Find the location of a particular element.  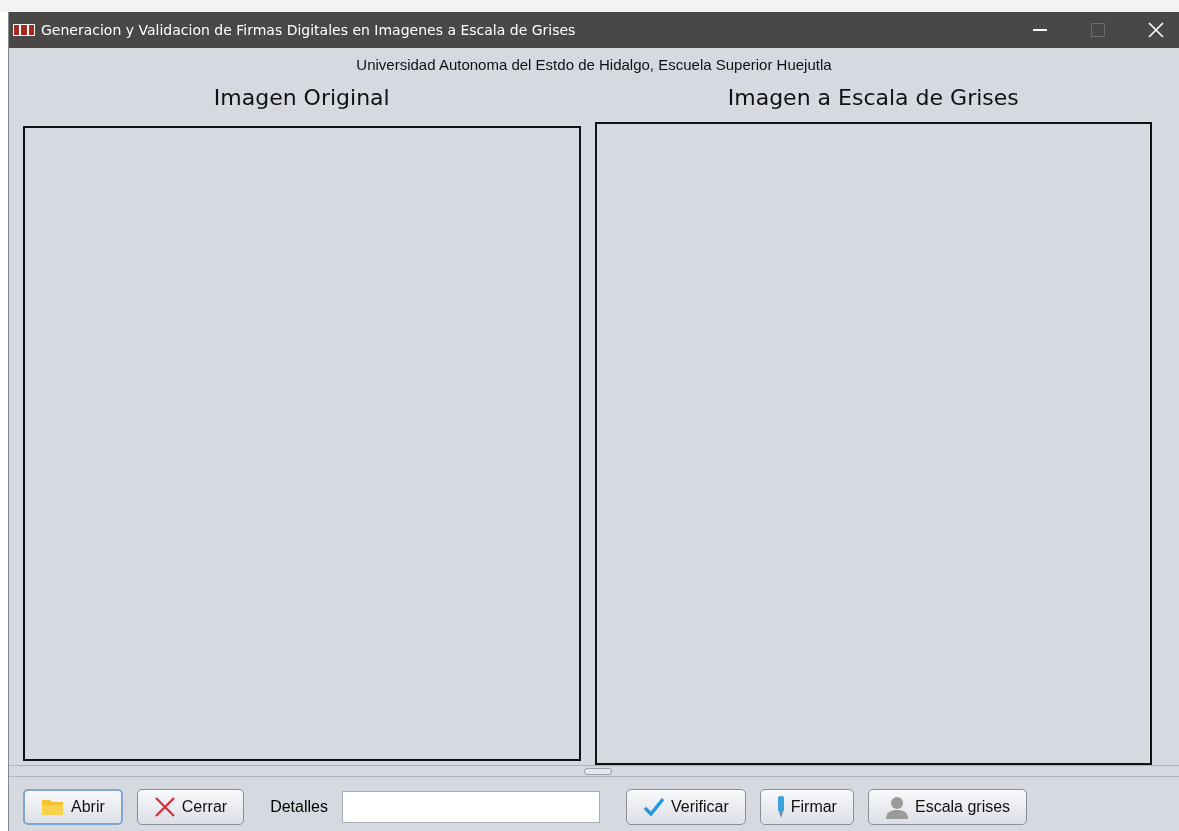

toolbar-button: Firmar is located at coordinates (806, 807).